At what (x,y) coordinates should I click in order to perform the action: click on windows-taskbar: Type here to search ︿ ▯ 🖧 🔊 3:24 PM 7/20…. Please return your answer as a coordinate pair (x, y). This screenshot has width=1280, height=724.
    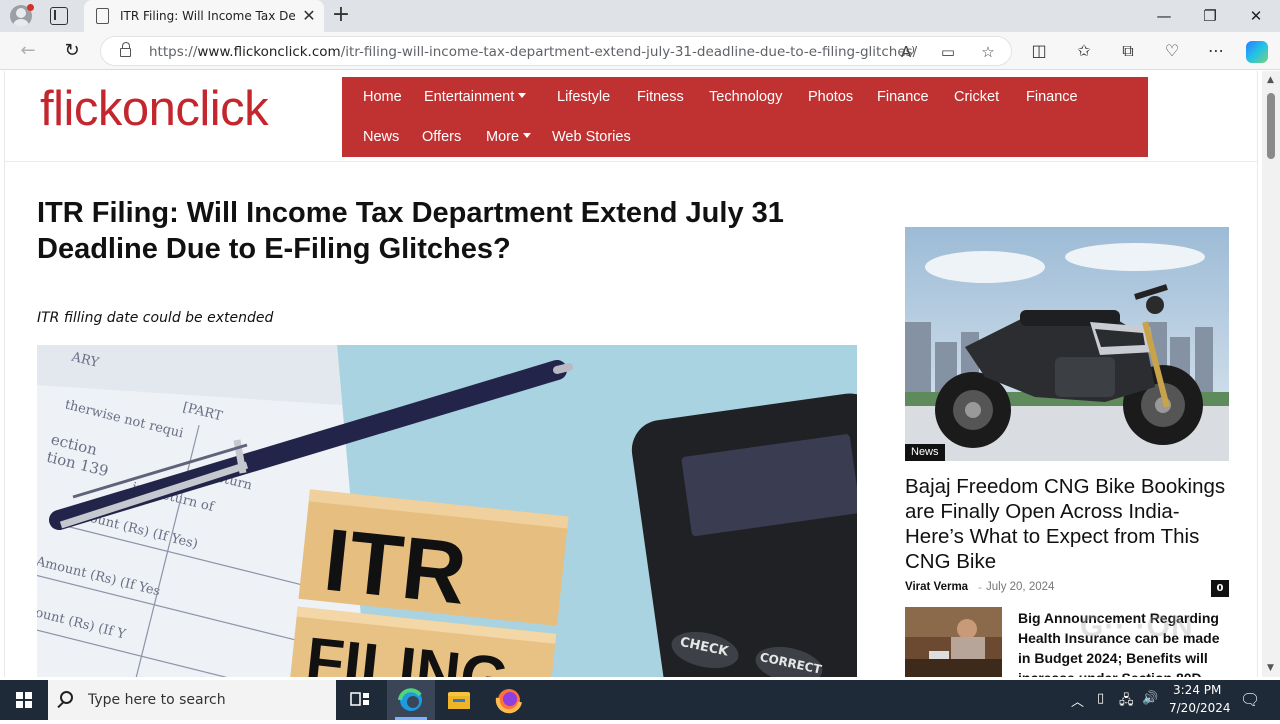
    Looking at the image, I should click on (640, 700).